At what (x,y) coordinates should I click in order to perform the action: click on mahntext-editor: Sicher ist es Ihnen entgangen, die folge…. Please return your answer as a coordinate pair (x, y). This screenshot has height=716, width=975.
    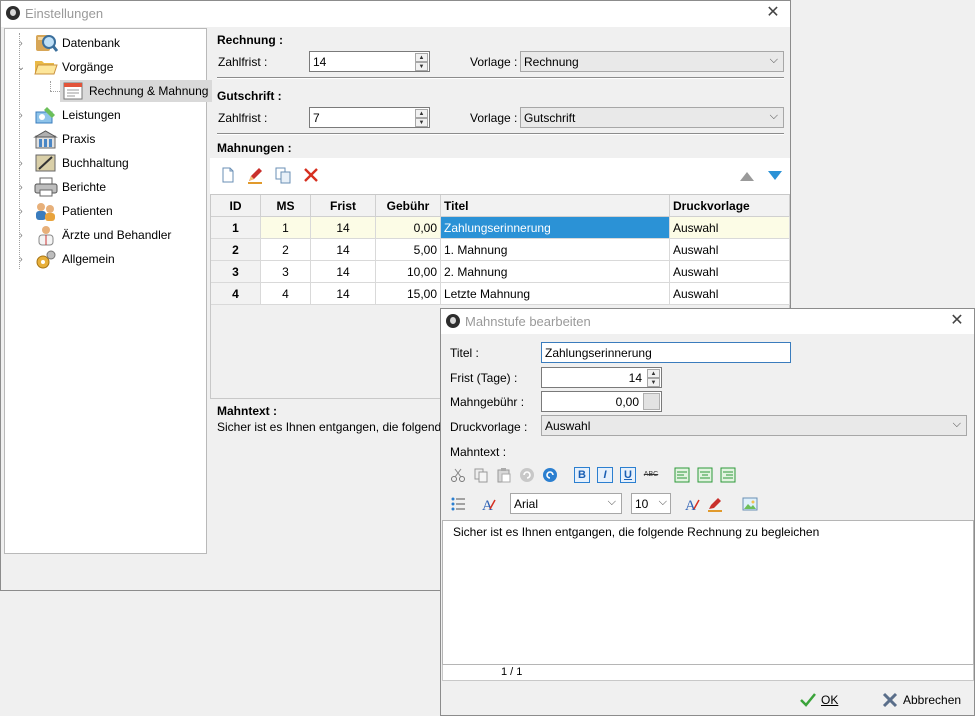
    Looking at the image, I should click on (708, 592).